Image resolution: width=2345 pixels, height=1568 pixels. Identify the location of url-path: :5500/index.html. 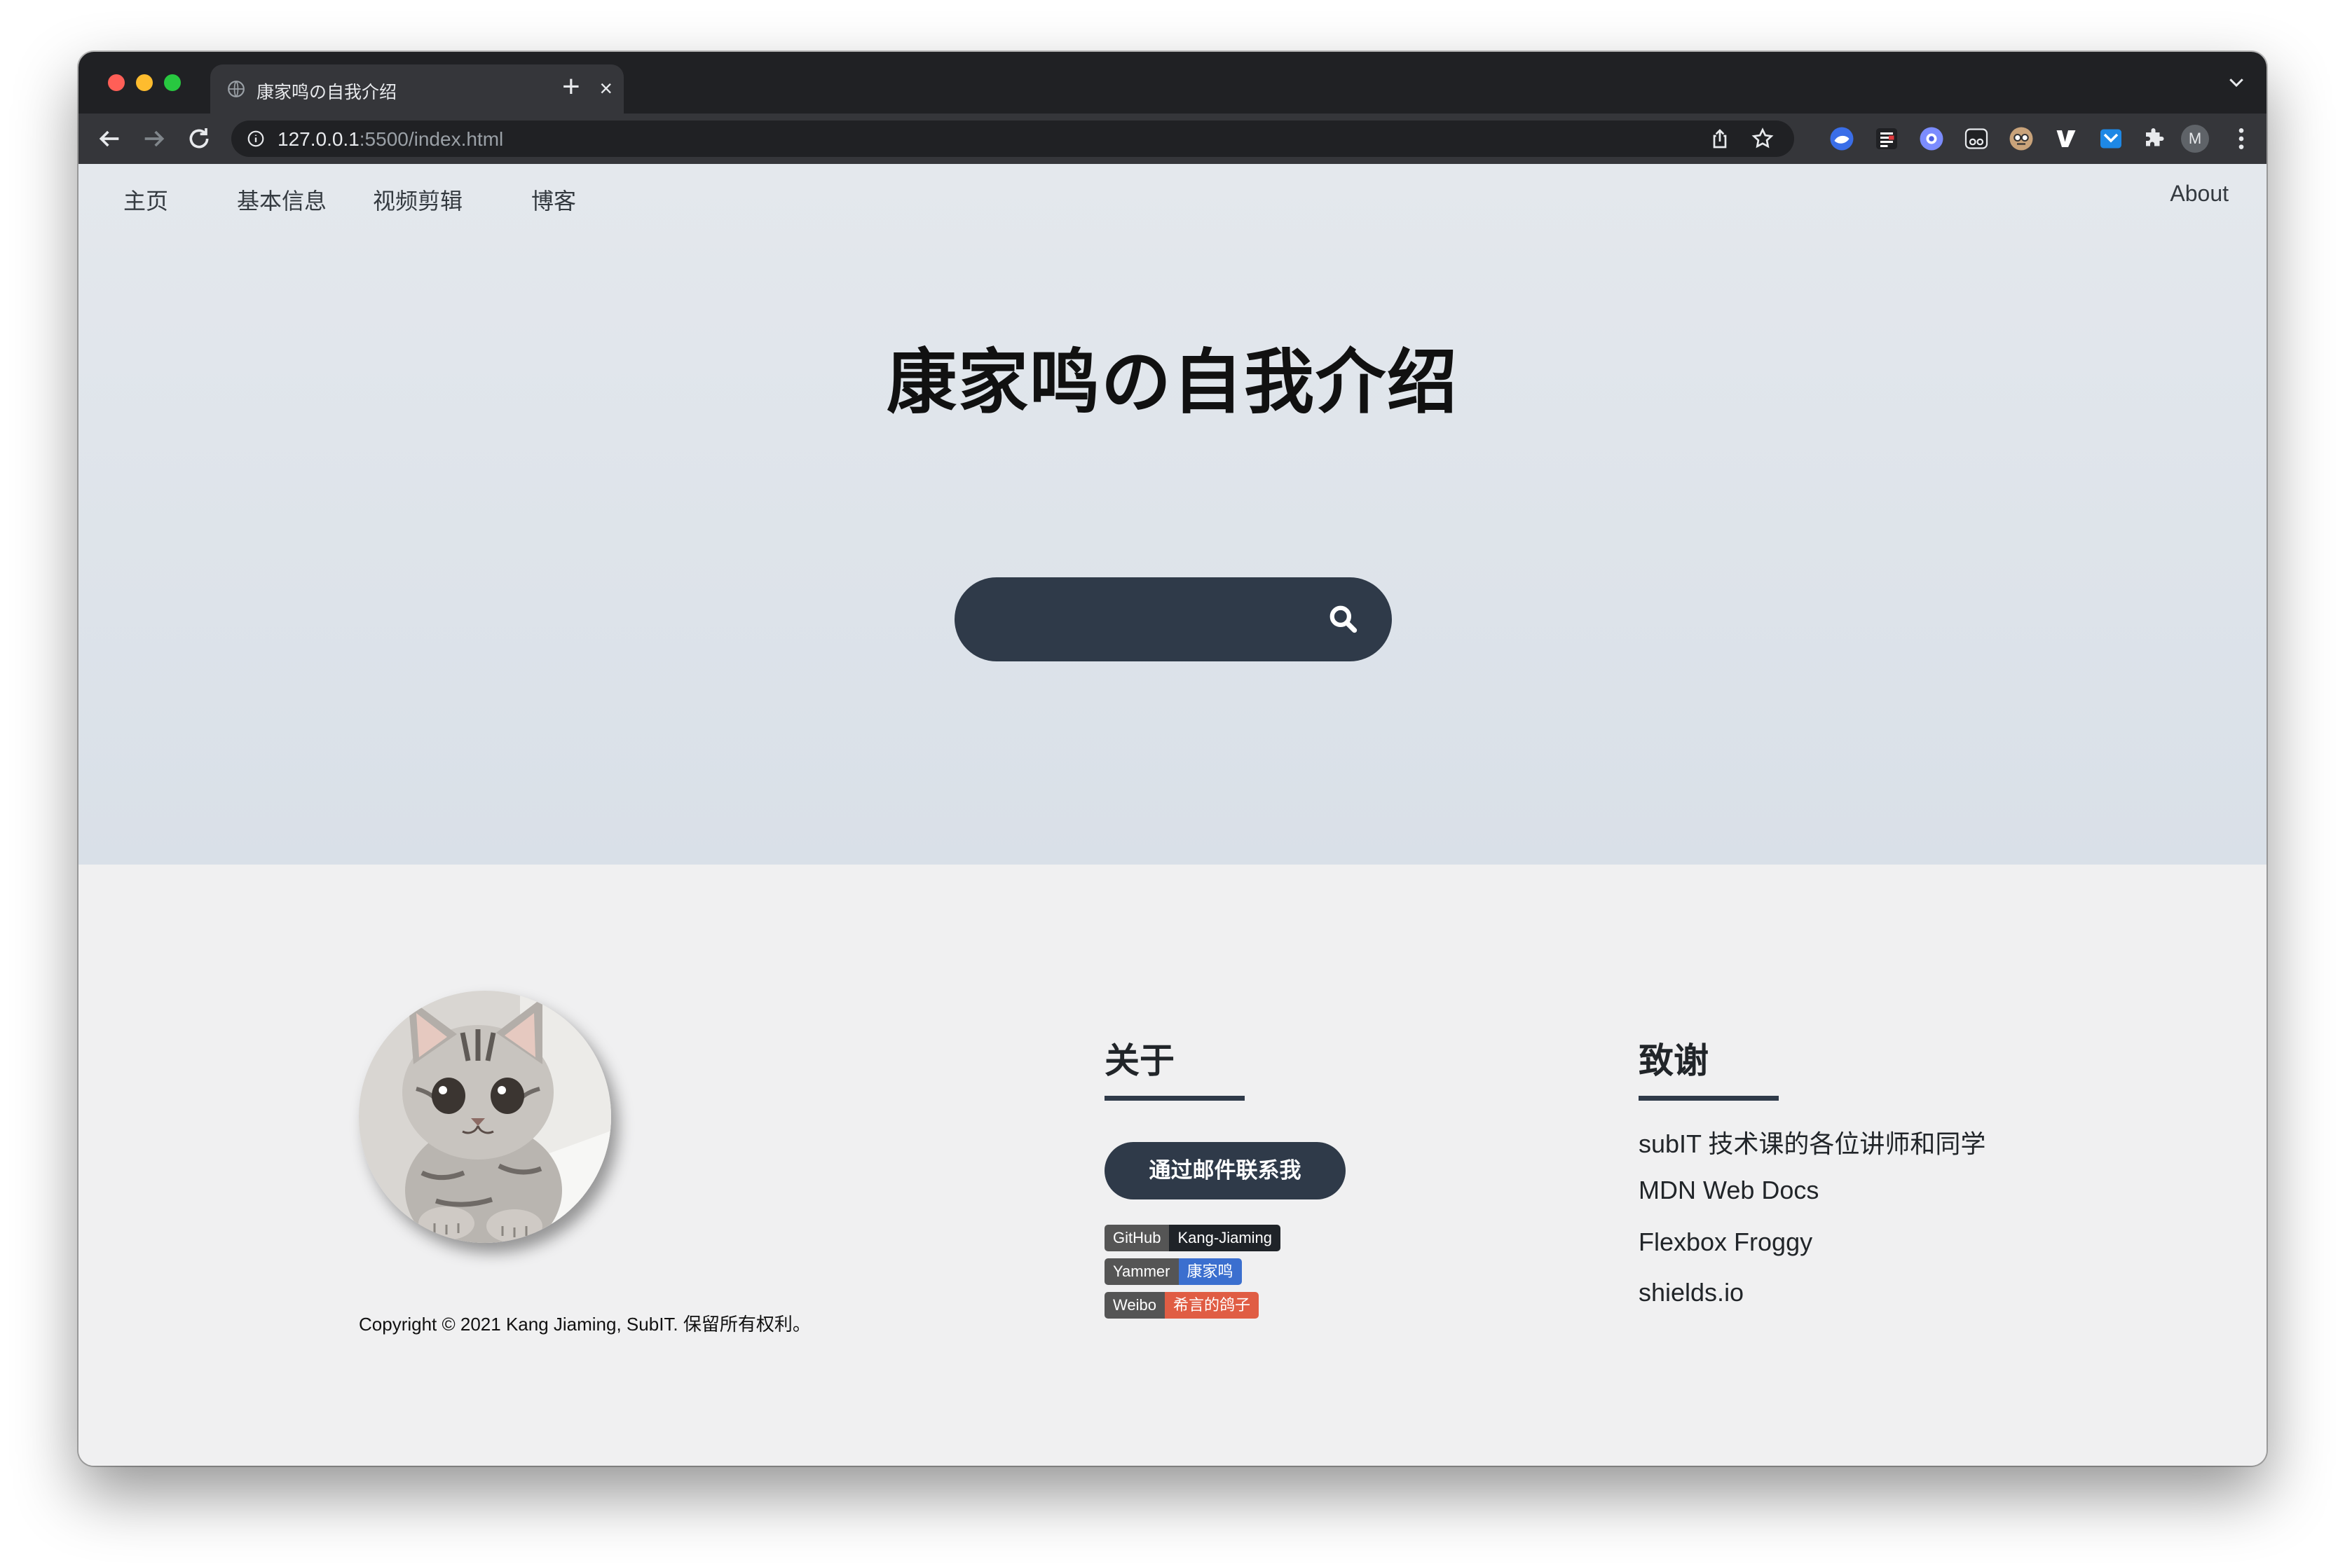
(432, 139).